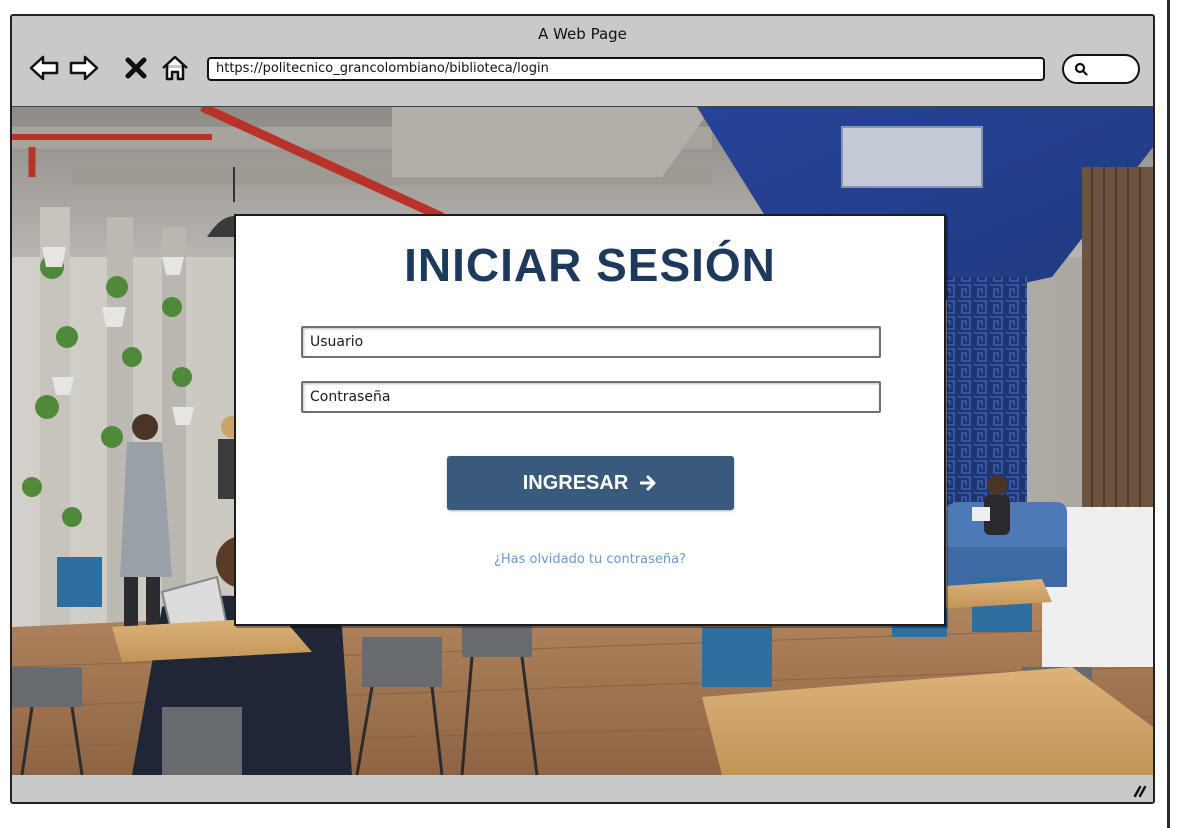 The height and width of the screenshot is (828, 1178). Describe the element at coordinates (1101, 69) in the screenshot. I see `browser-search-box` at that location.